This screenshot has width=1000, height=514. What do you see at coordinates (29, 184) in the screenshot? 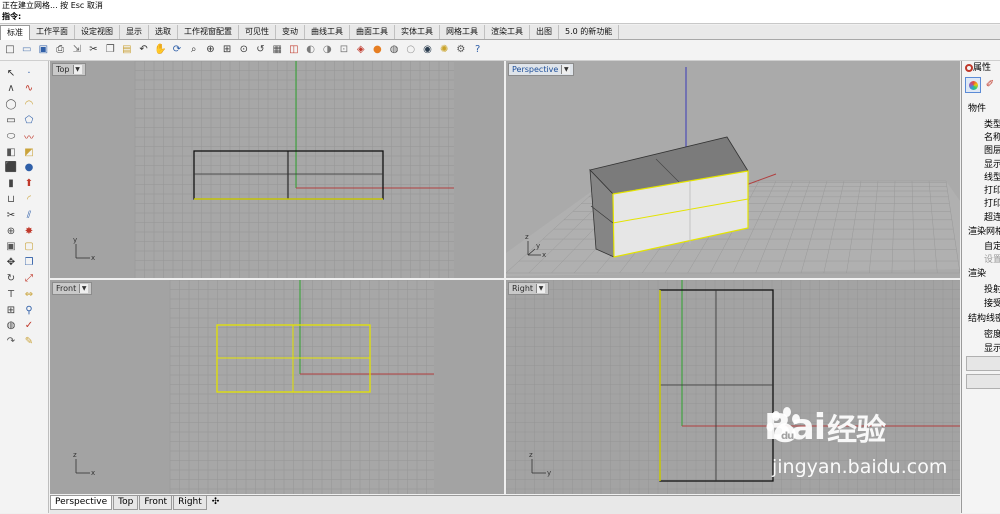
I see `extrude-icon: ⬆` at bounding box center [29, 184].